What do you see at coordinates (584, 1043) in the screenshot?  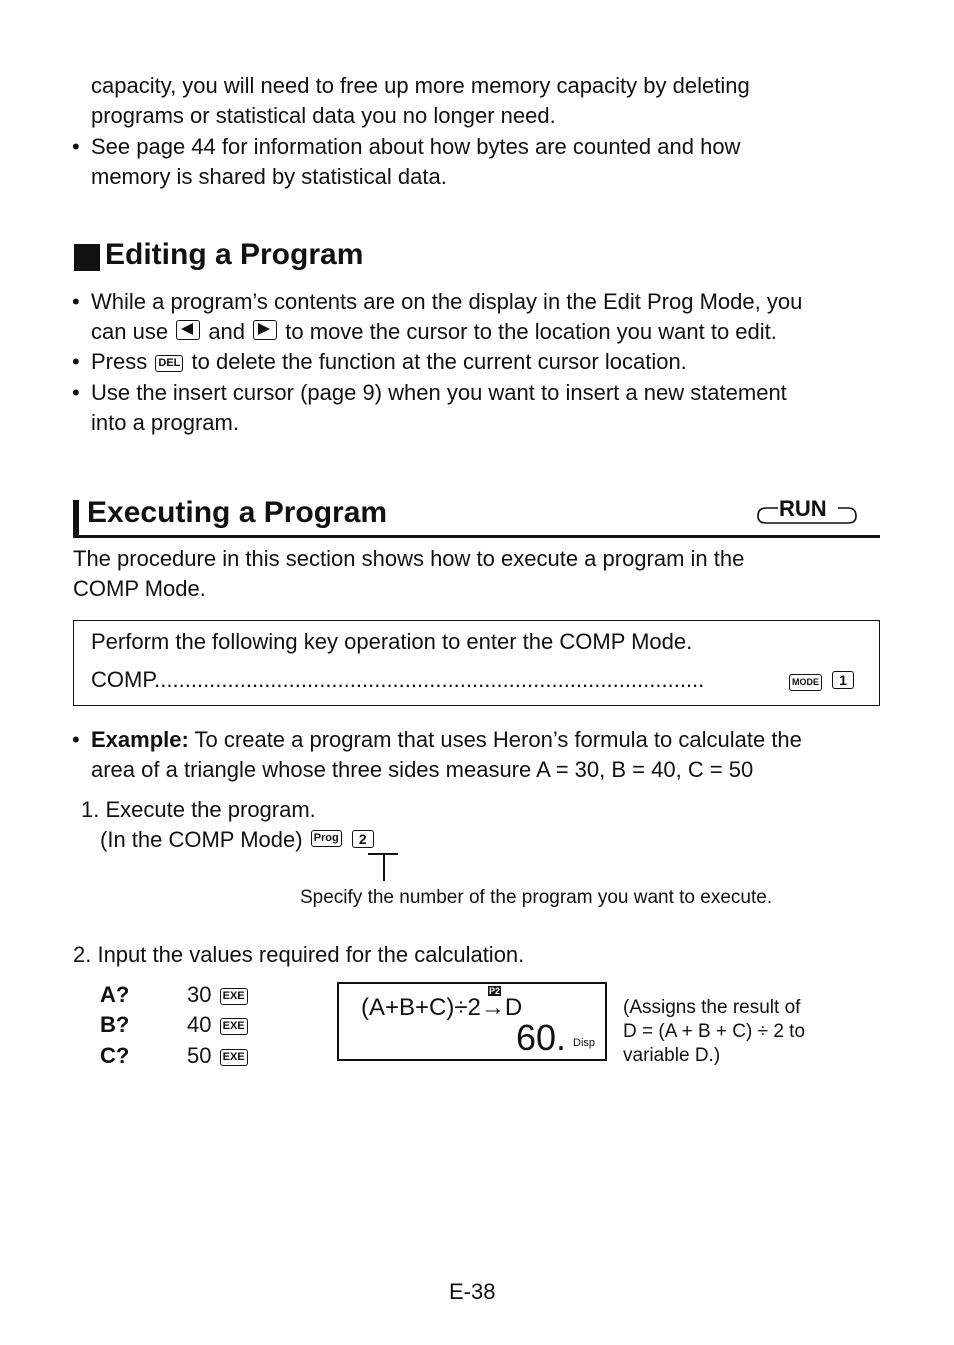 I see `display-disp-indicator: Disp` at bounding box center [584, 1043].